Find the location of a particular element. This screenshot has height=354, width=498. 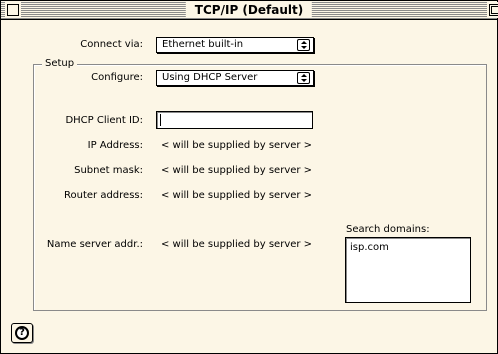

configure-label: Configure: is located at coordinates (117, 77).